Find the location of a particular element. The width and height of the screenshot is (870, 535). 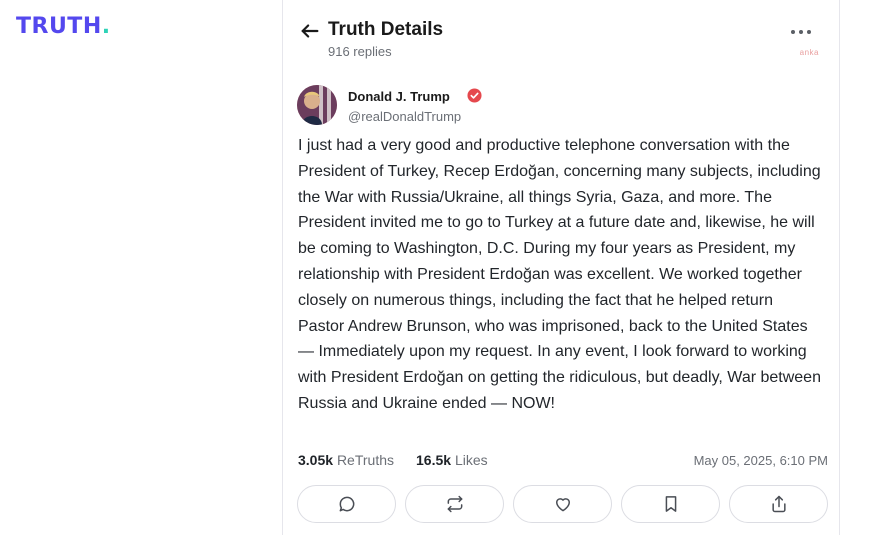

retruths-label: ReTruths is located at coordinates (365, 460).